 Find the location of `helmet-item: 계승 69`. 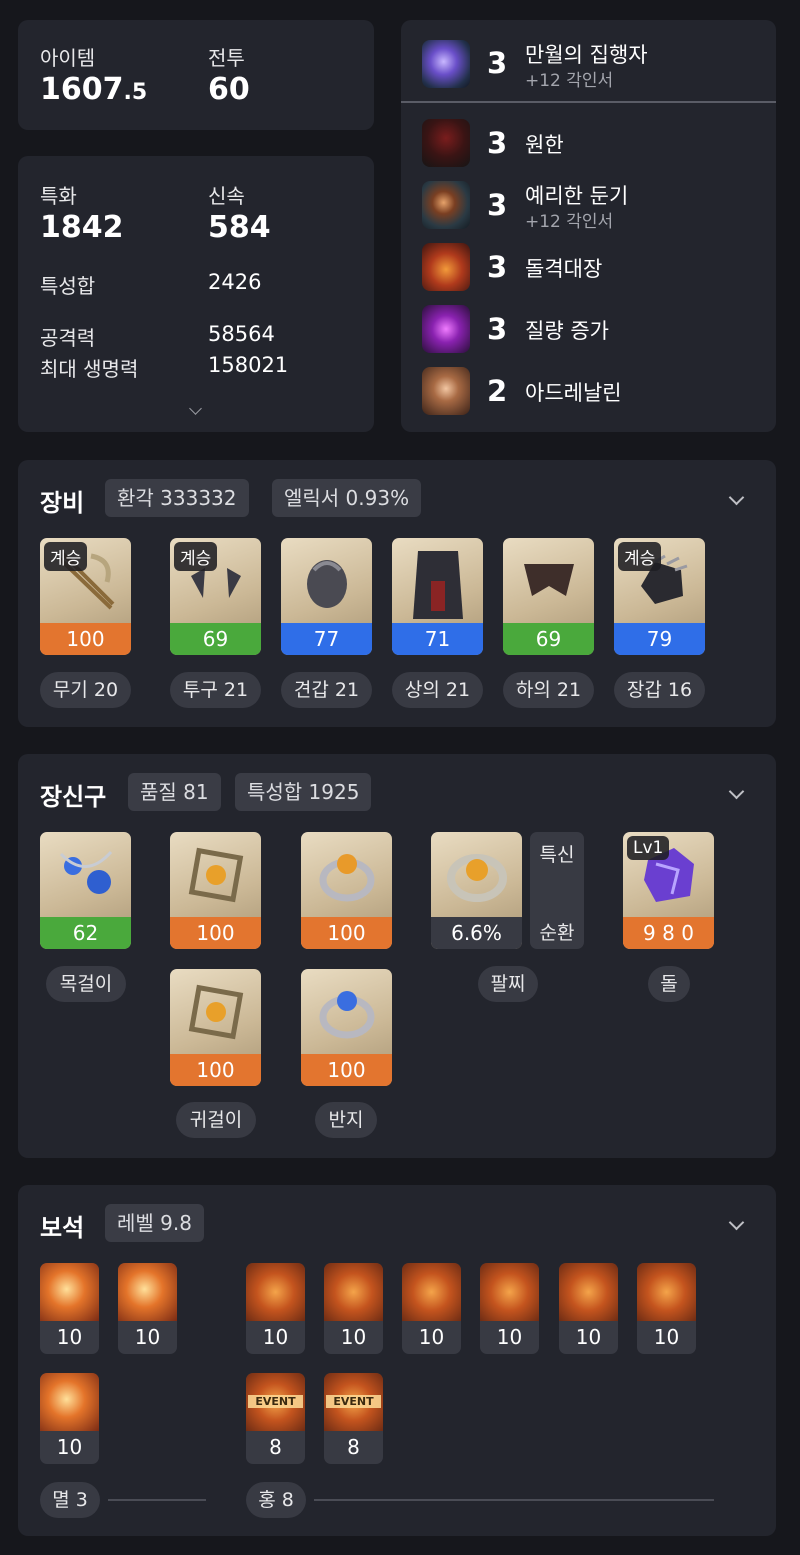

helmet-item: 계승 69 is located at coordinates (215, 596).